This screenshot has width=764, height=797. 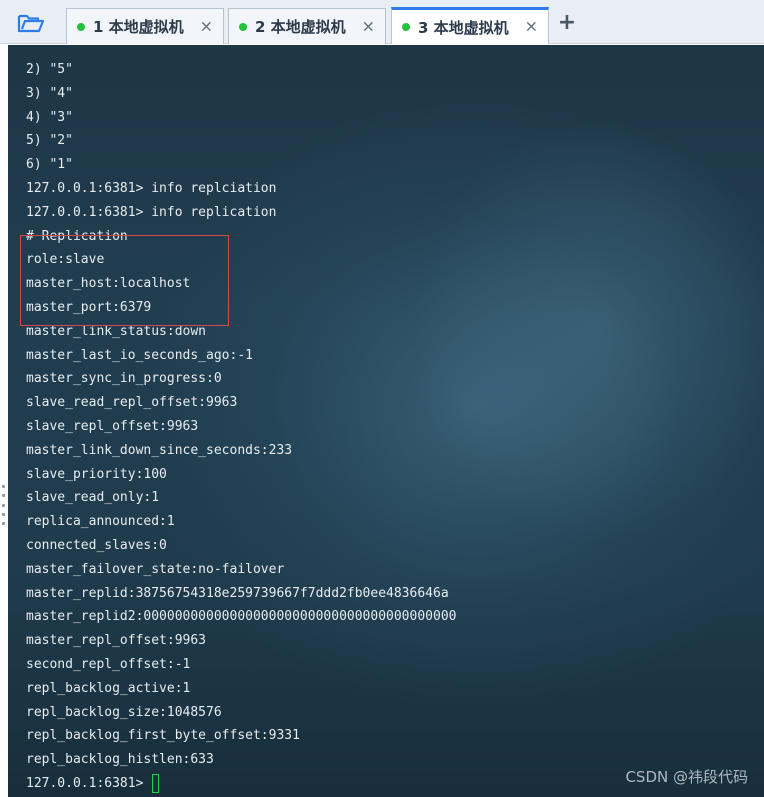 What do you see at coordinates (124, 379) in the screenshot?
I see `terminal-line: master_sync_in_progress:0` at bounding box center [124, 379].